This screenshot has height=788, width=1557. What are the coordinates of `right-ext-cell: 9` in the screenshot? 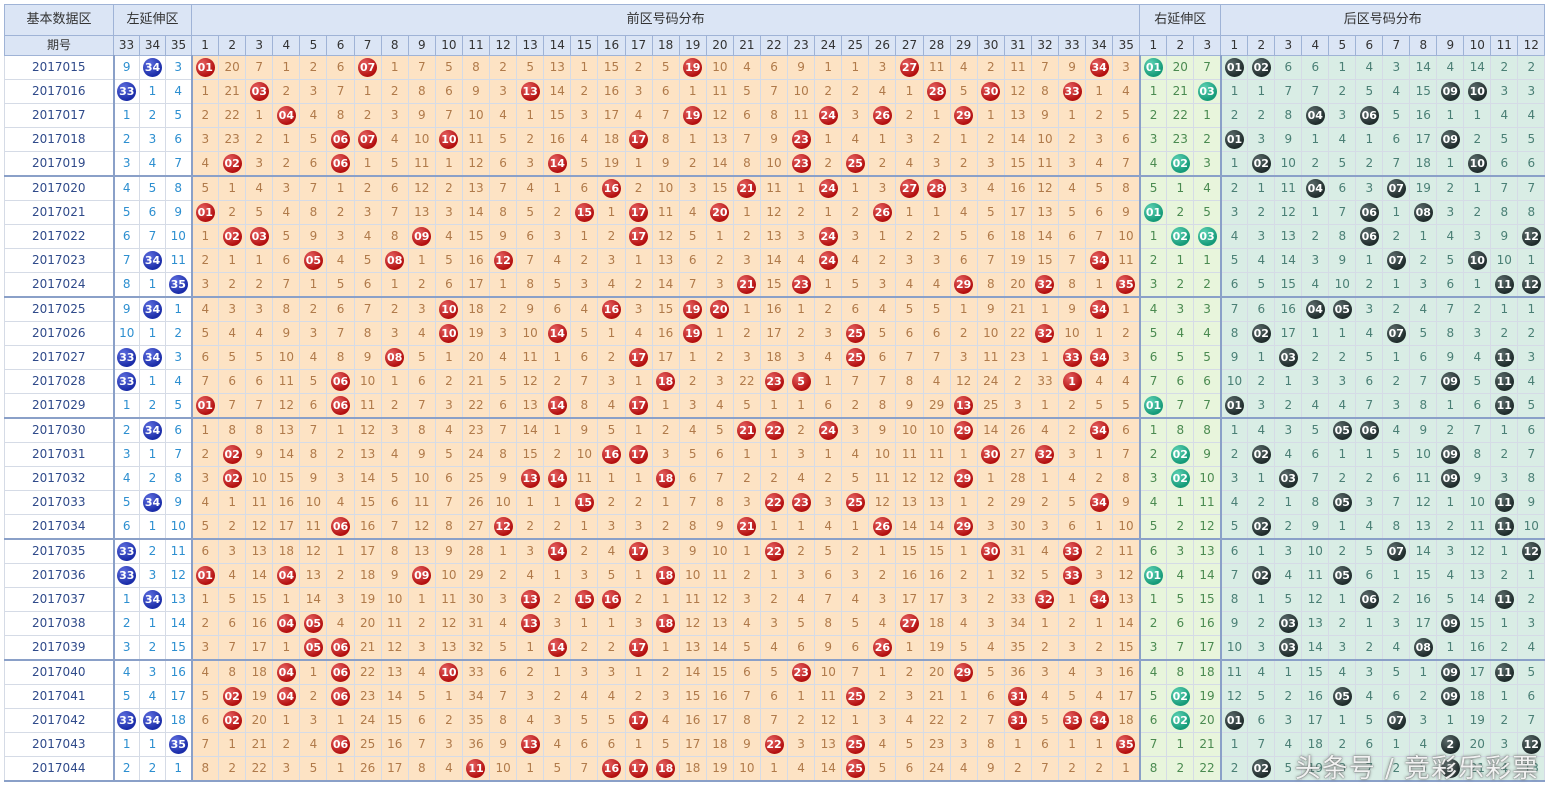 It's located at (1207, 454).